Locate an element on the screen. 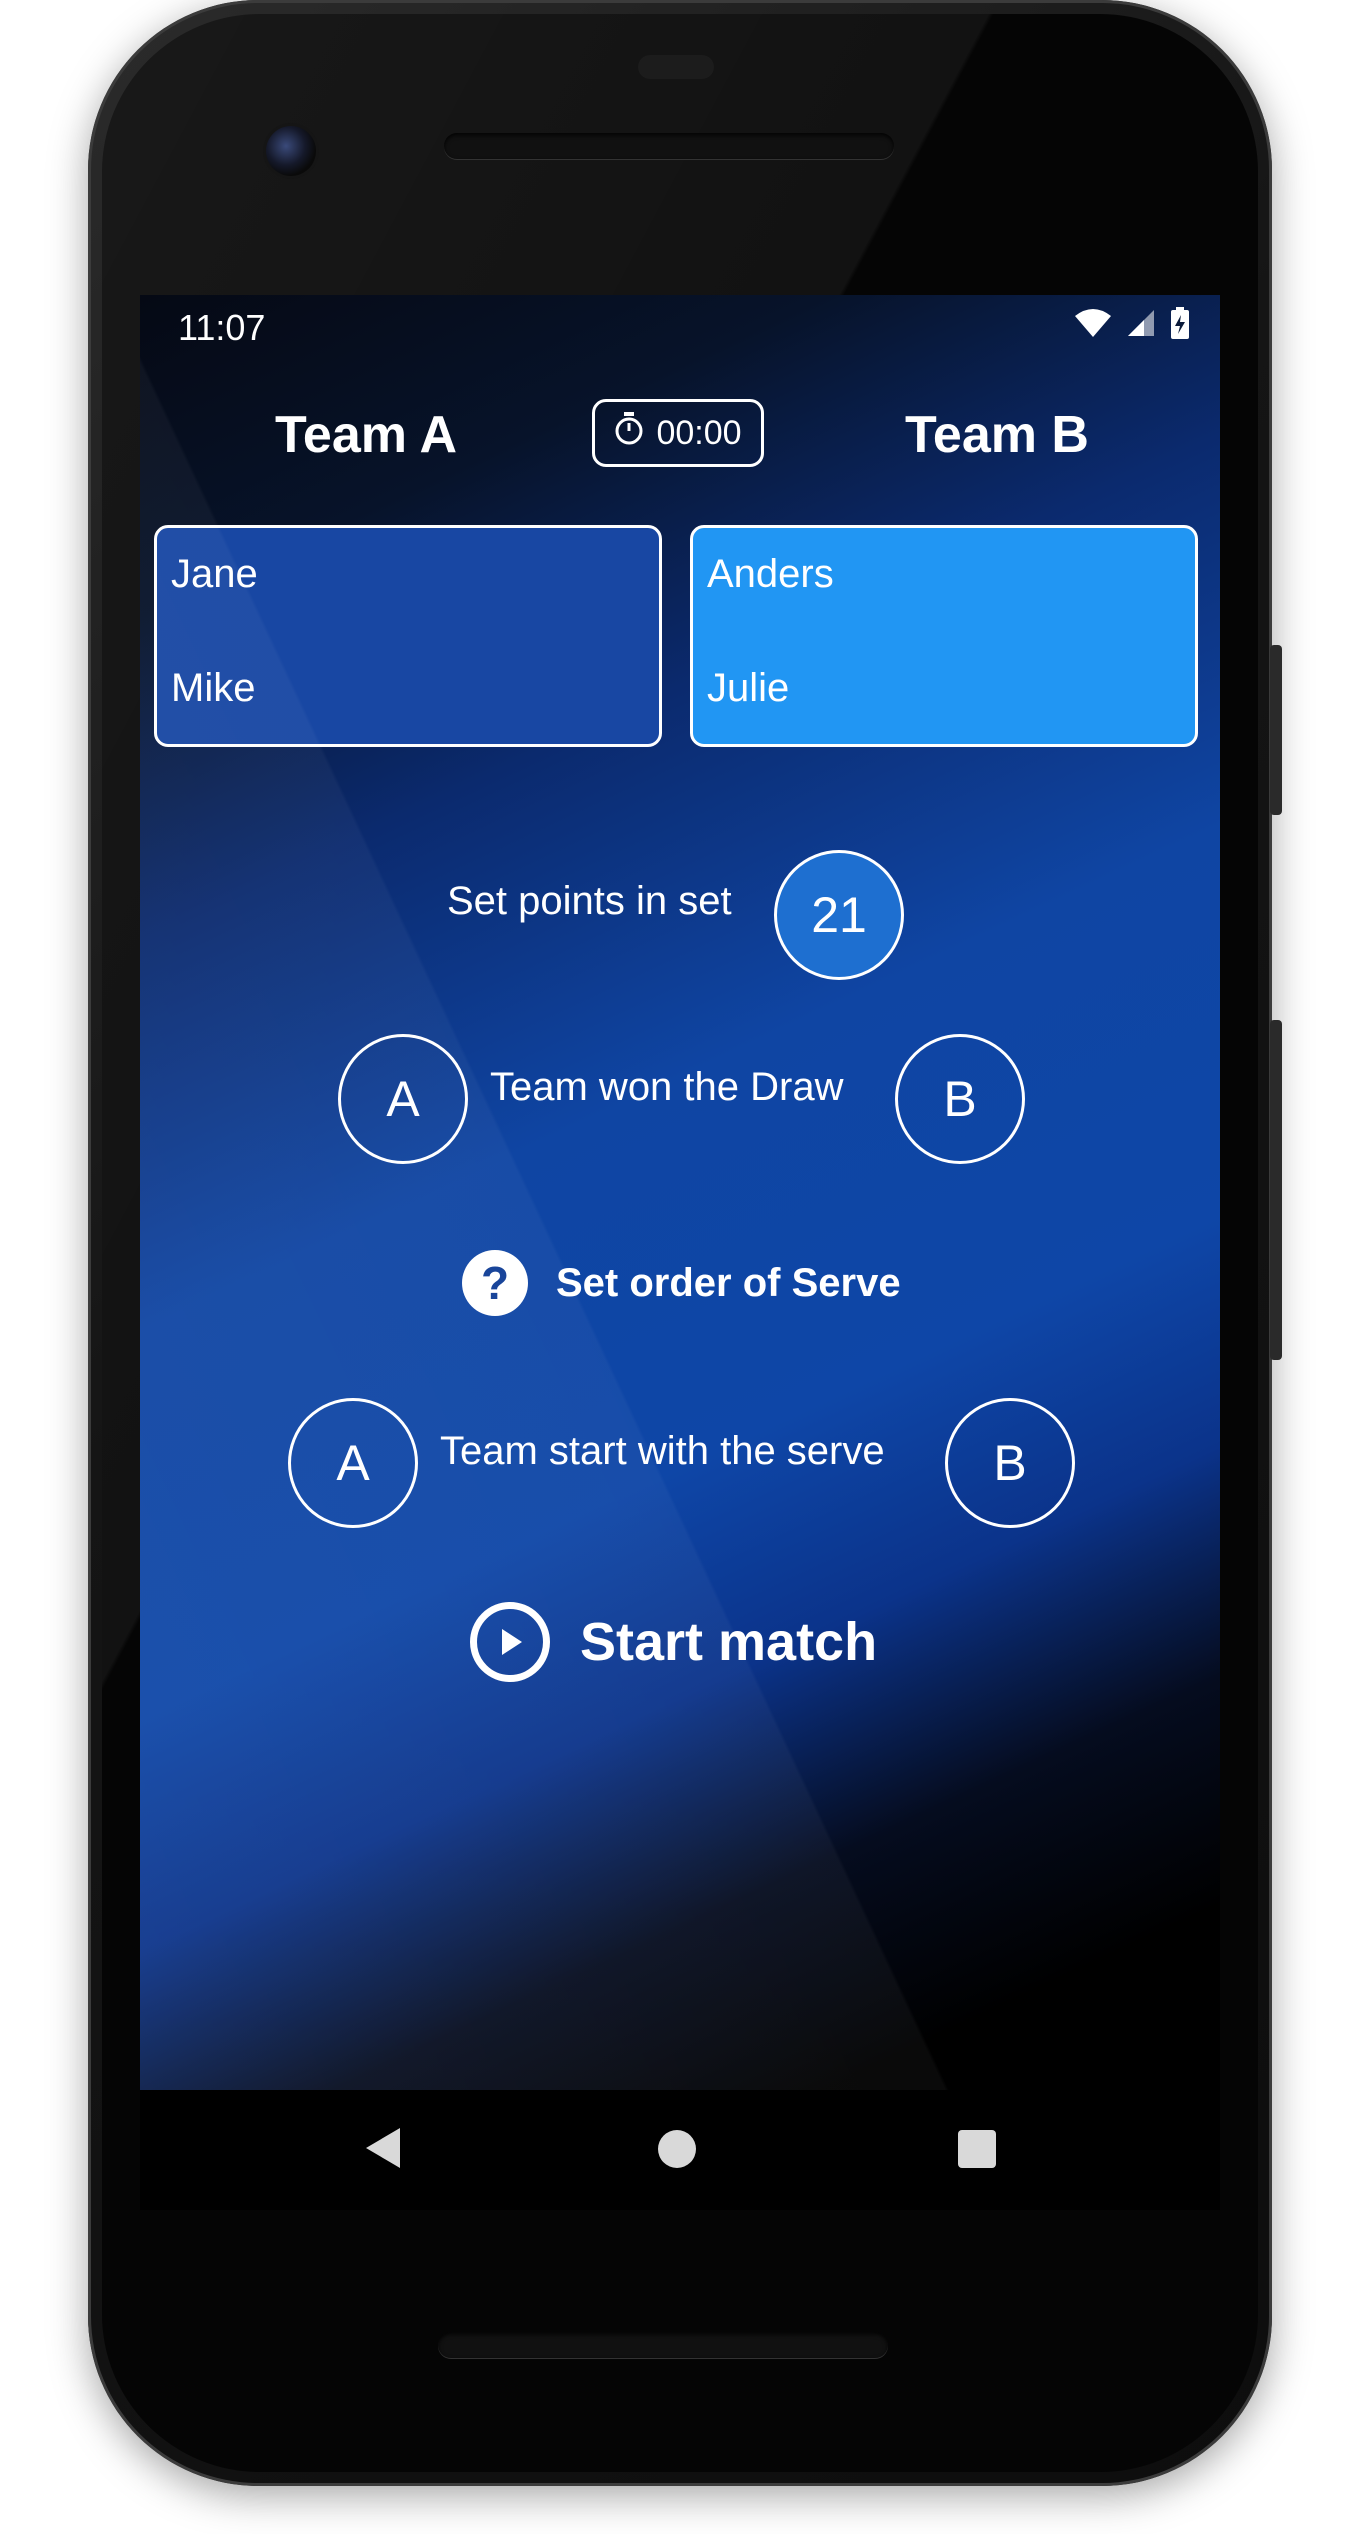 The height and width of the screenshot is (2534, 1370). team-b-title: Team B is located at coordinates (997, 435).